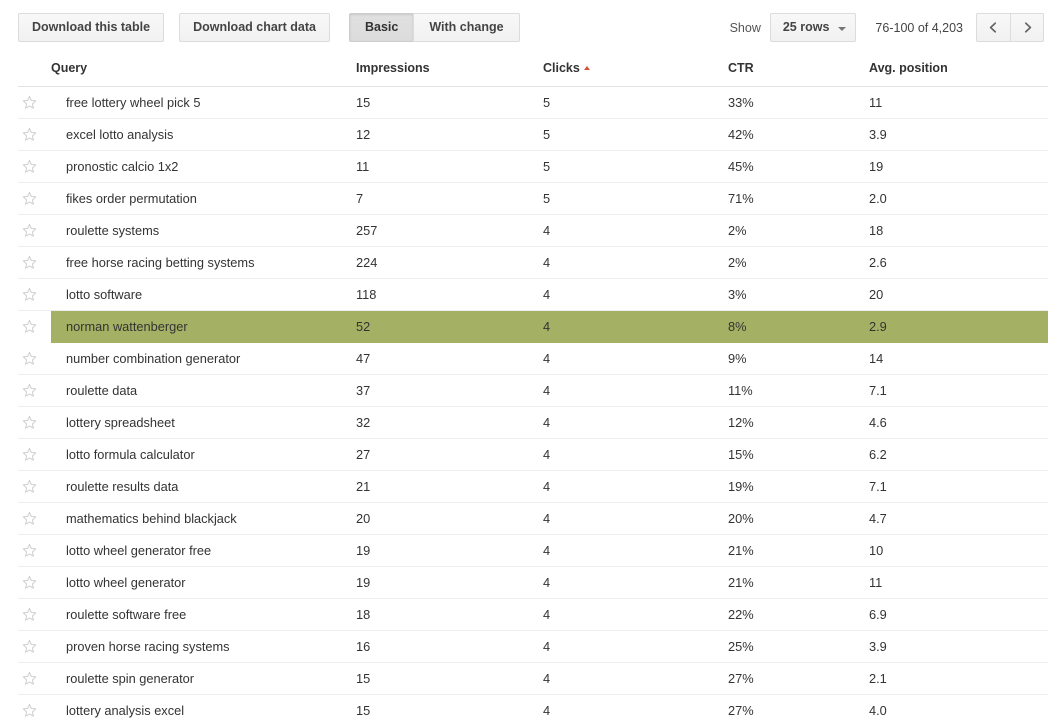 The image size is (1052, 722). What do you see at coordinates (203, 390) in the screenshot?
I see `cell-query: roulette data` at bounding box center [203, 390].